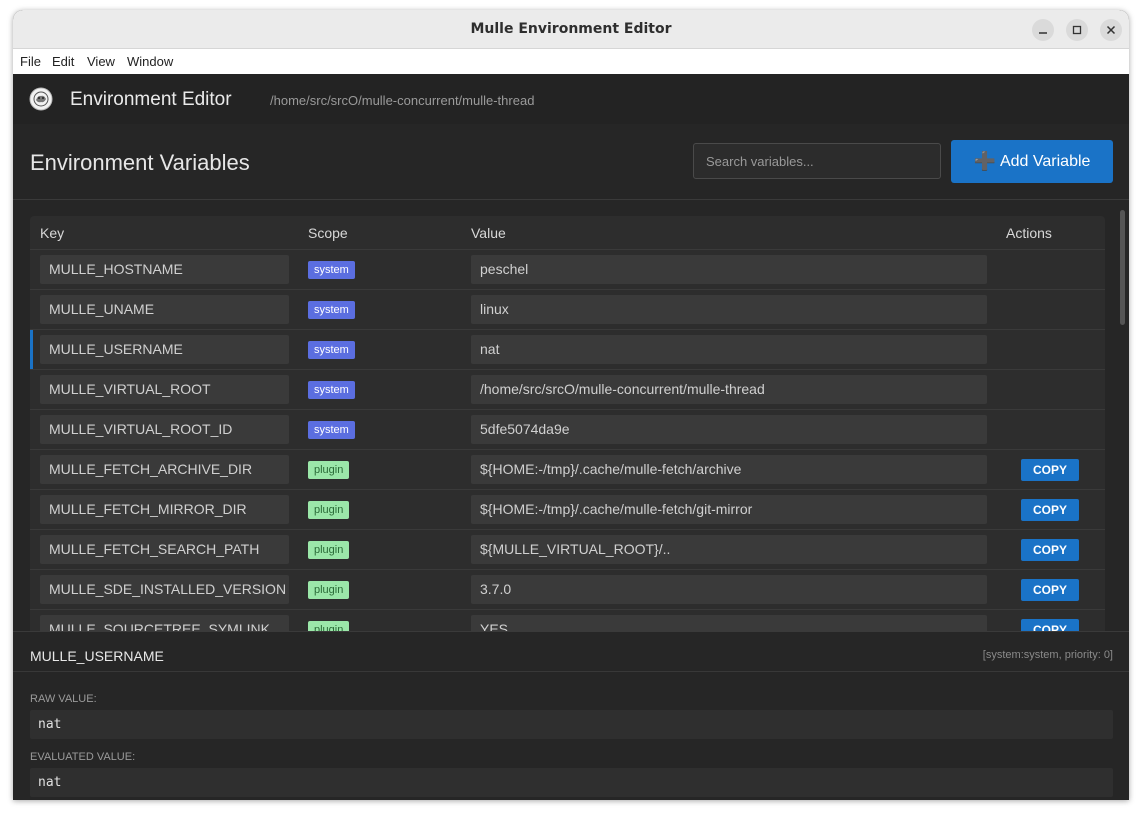 The image size is (1143, 816). I want to click on add-variable-label: Add Variable, so click(1045, 161).